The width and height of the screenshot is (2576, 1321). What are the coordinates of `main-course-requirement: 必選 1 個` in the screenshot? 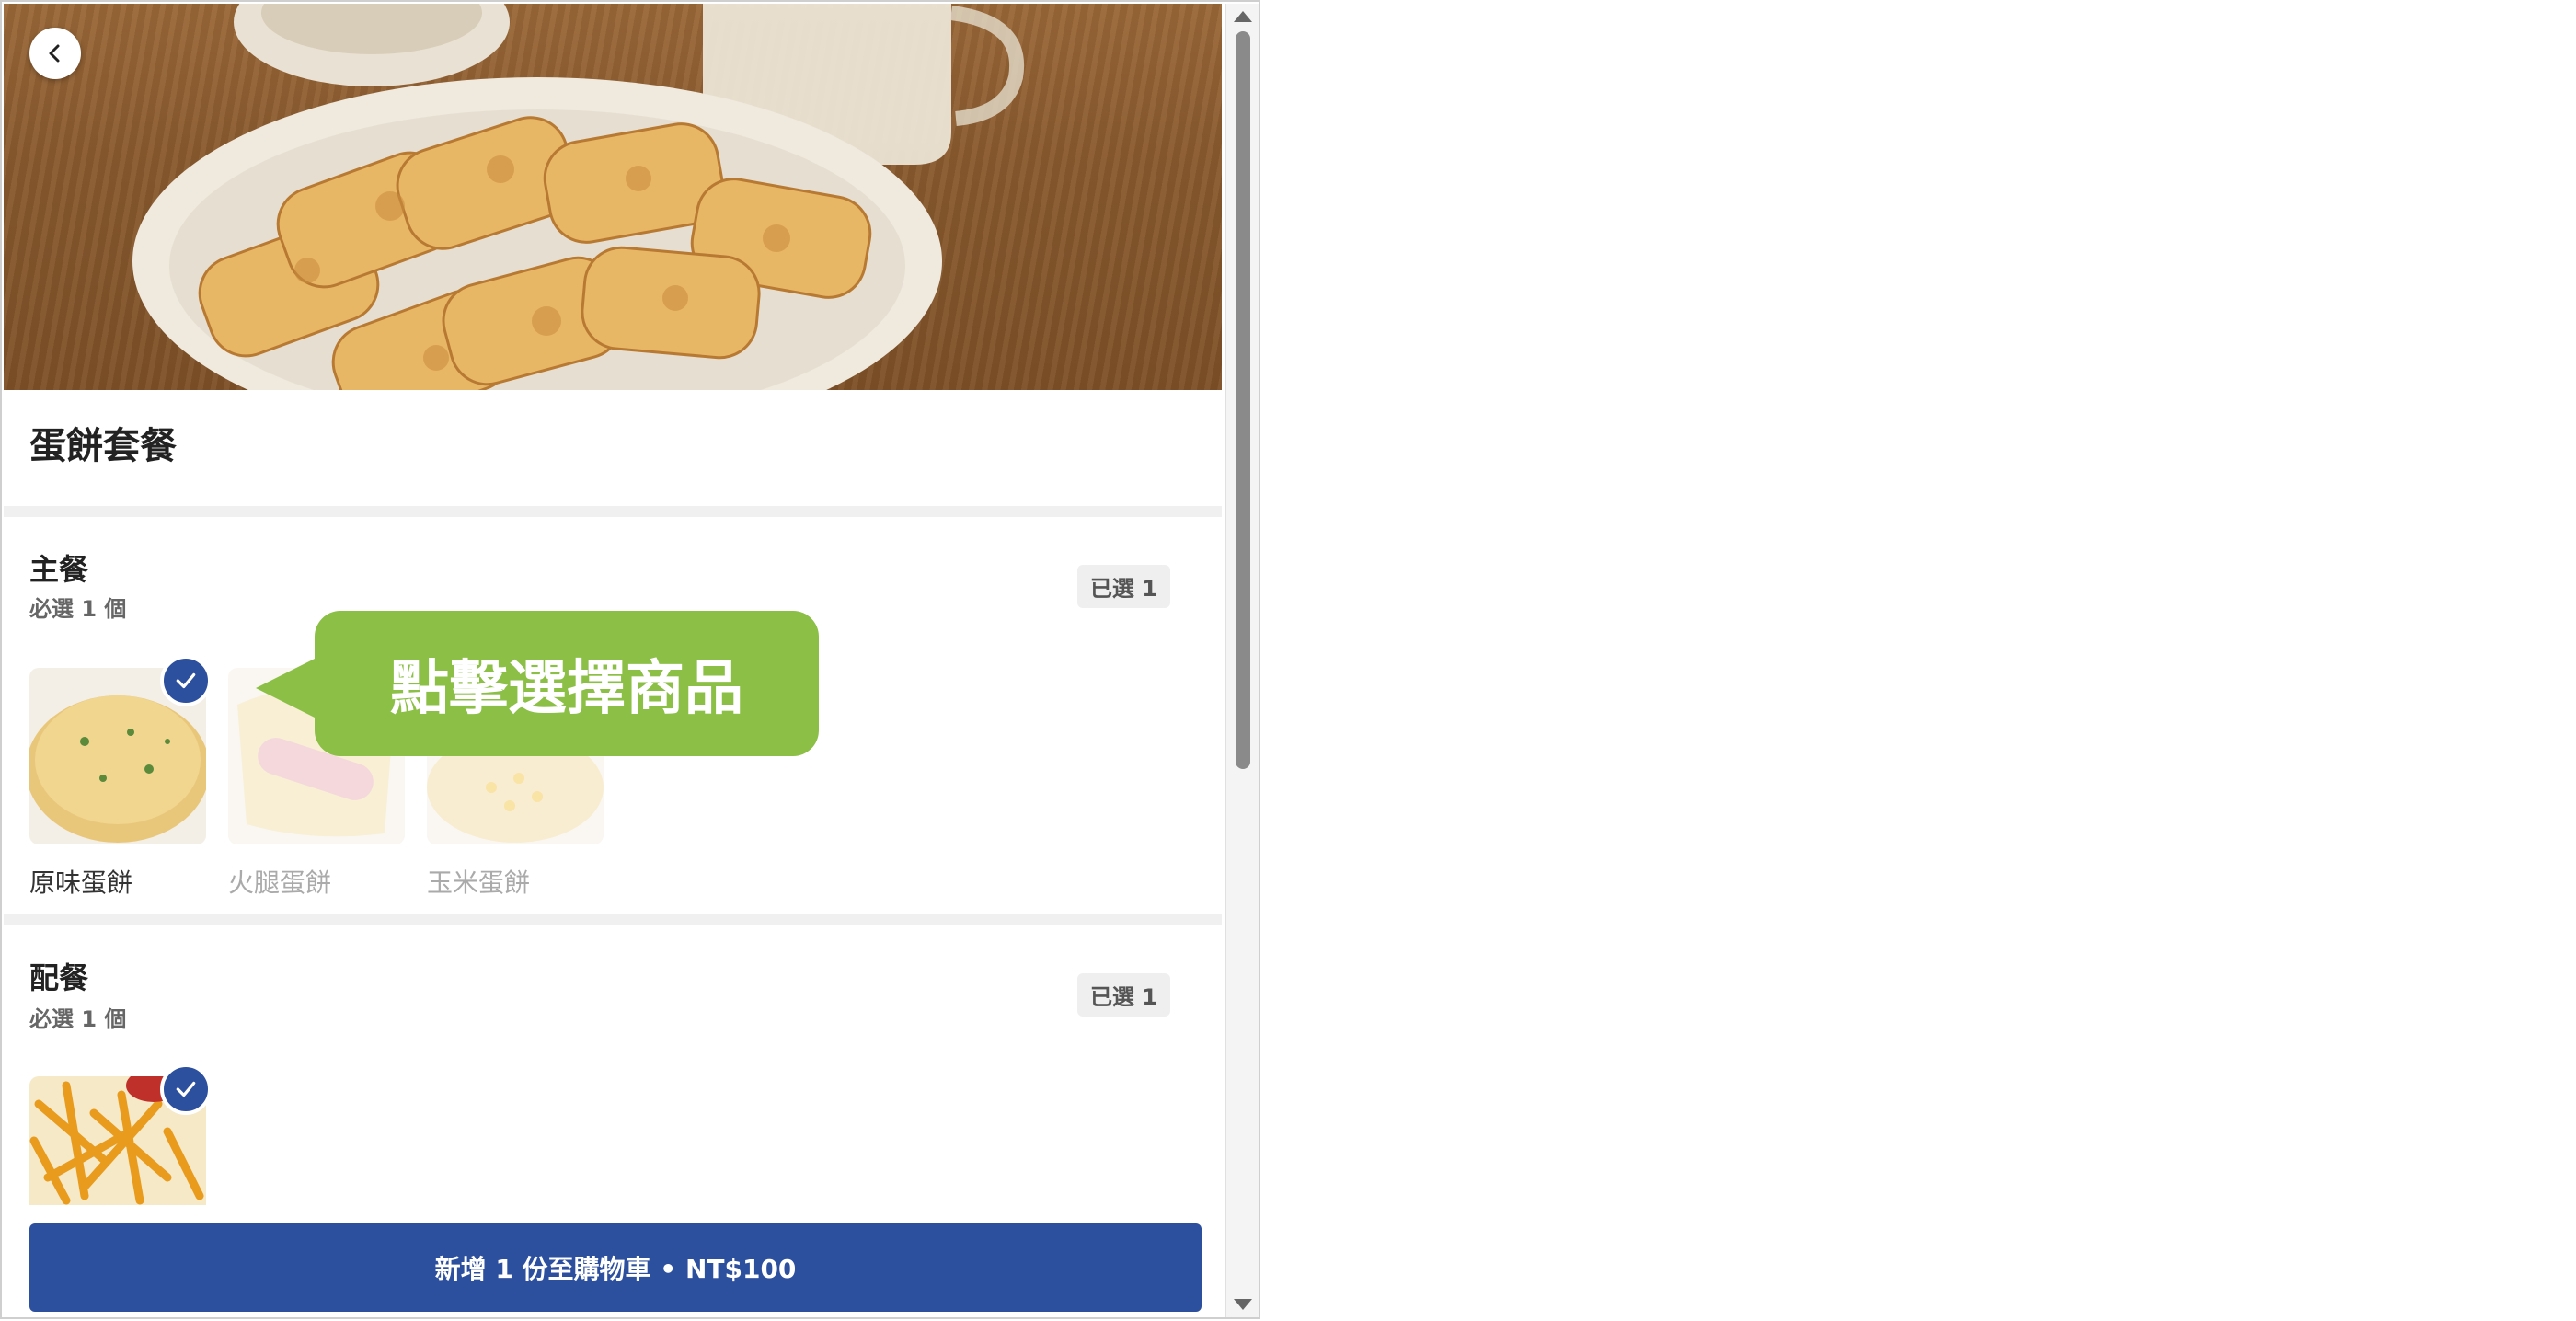 It's located at (78, 609).